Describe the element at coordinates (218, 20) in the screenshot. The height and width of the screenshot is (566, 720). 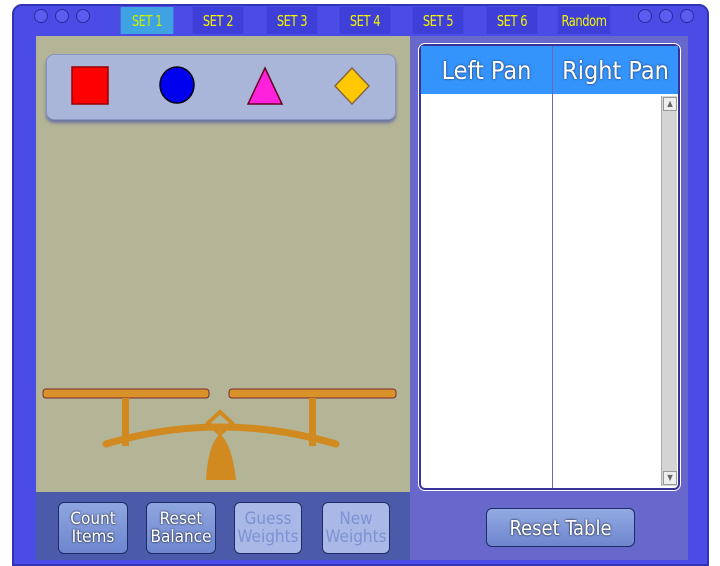
I see `tab-set-2: SET 2` at that location.